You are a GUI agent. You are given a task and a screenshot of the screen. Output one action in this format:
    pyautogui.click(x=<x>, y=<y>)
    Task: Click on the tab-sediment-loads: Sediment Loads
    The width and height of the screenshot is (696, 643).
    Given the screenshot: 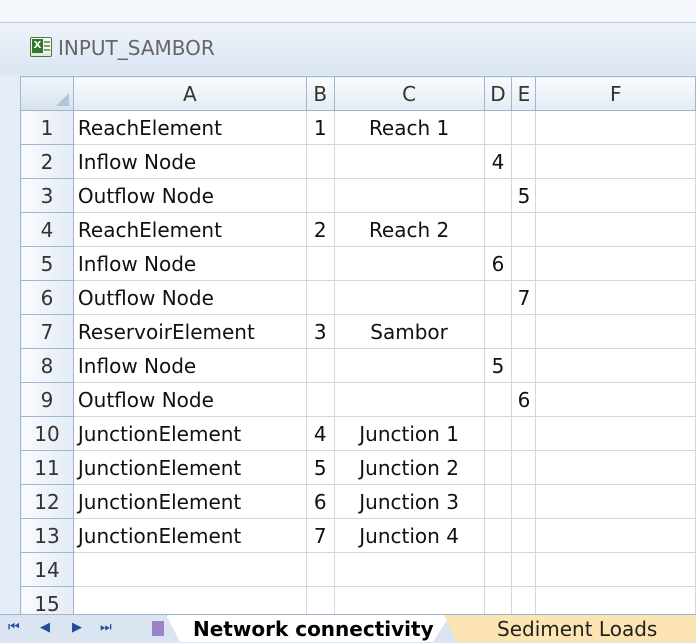 What is the action you would take?
    pyautogui.click(x=569, y=628)
    